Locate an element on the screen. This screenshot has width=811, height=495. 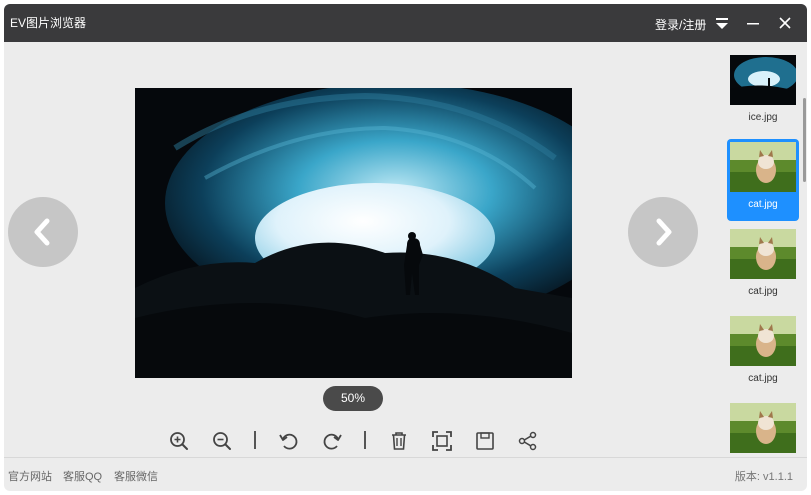
thumbnail-item is located at coordinates (763, 428).